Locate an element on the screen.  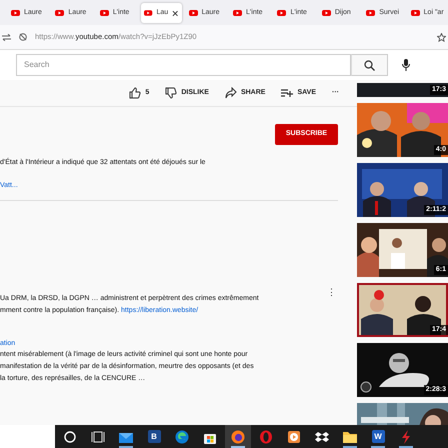
search-button is located at coordinates (369, 65).